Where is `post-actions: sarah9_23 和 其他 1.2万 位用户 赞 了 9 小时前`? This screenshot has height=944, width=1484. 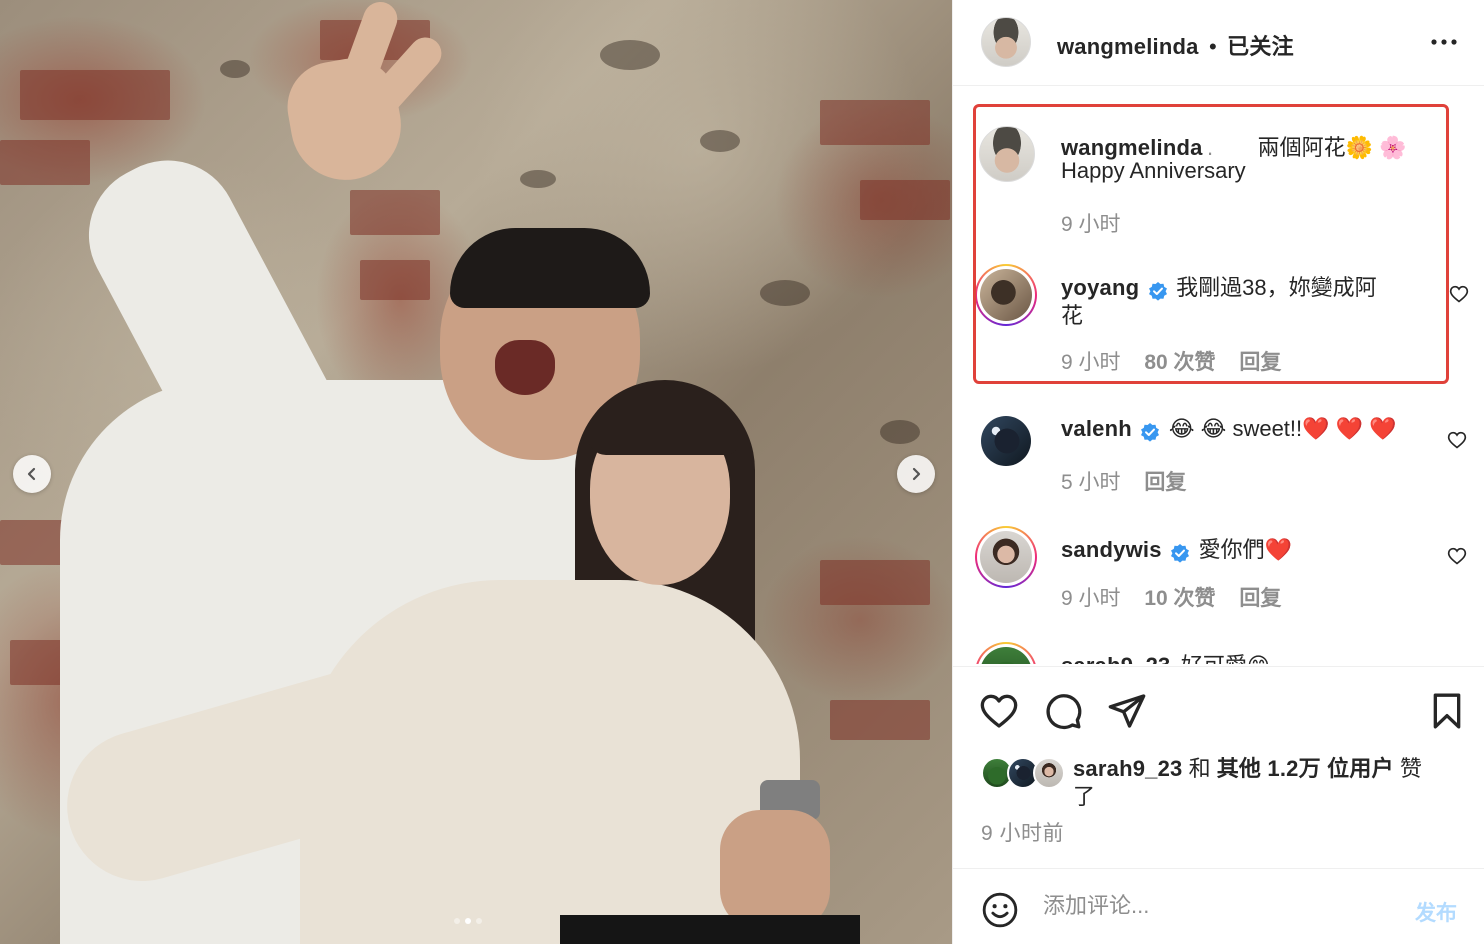 post-actions: sarah9_23 和 其他 1.2万 位用户 赞 了 9 小时前 is located at coordinates (1218, 766).